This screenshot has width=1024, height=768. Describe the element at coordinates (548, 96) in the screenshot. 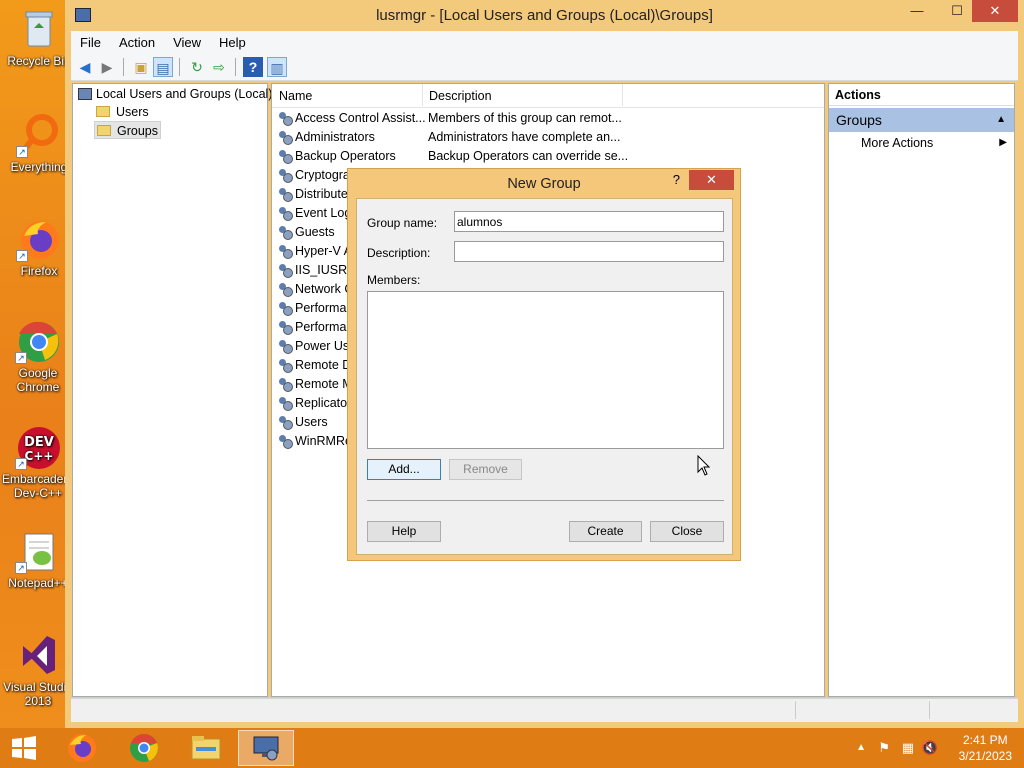

I see `list-header: Name Description` at that location.